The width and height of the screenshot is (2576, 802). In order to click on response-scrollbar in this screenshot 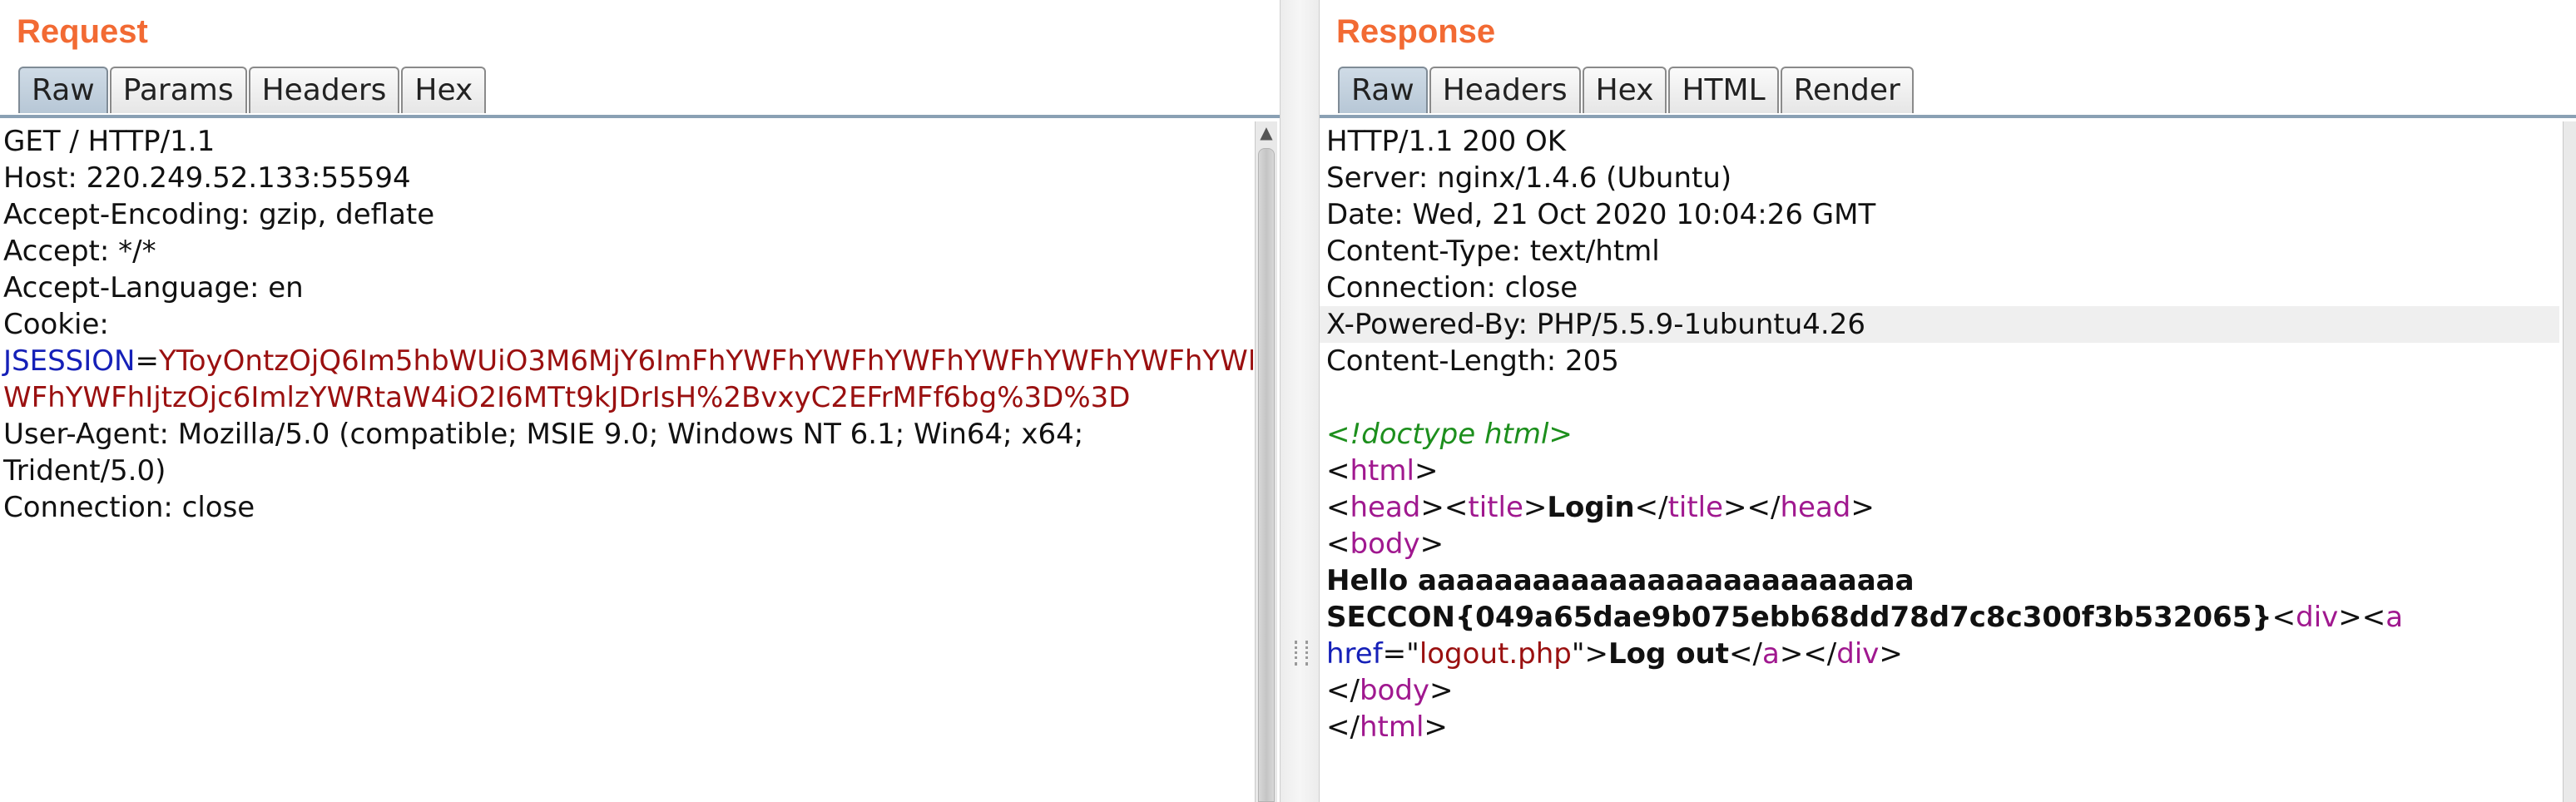, I will do `click(2570, 461)`.